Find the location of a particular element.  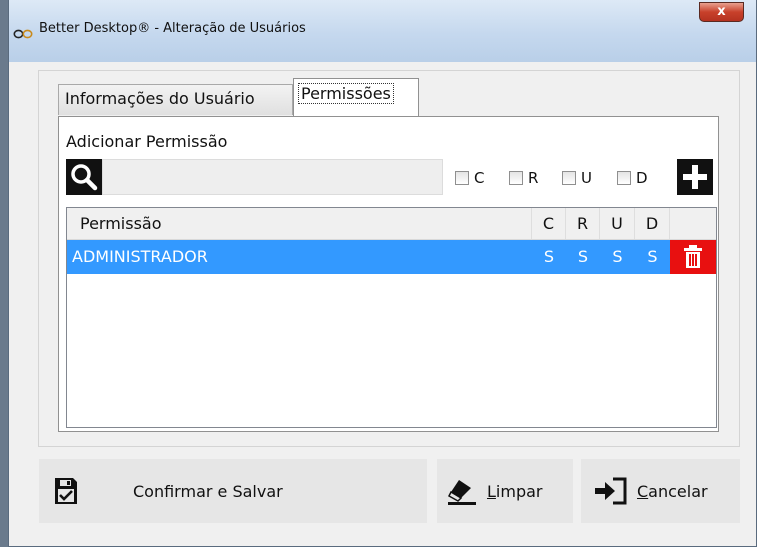

tab-permissions: Permissões is located at coordinates (356, 97).